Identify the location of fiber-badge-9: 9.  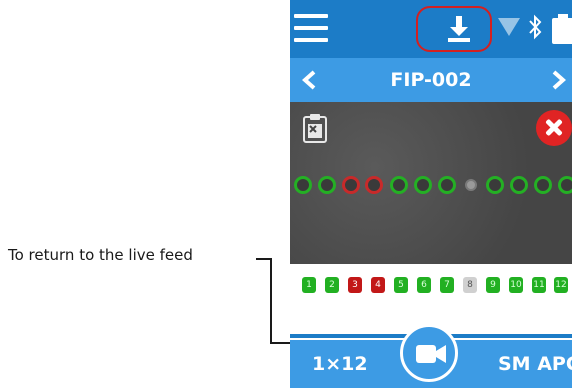
(493, 285).